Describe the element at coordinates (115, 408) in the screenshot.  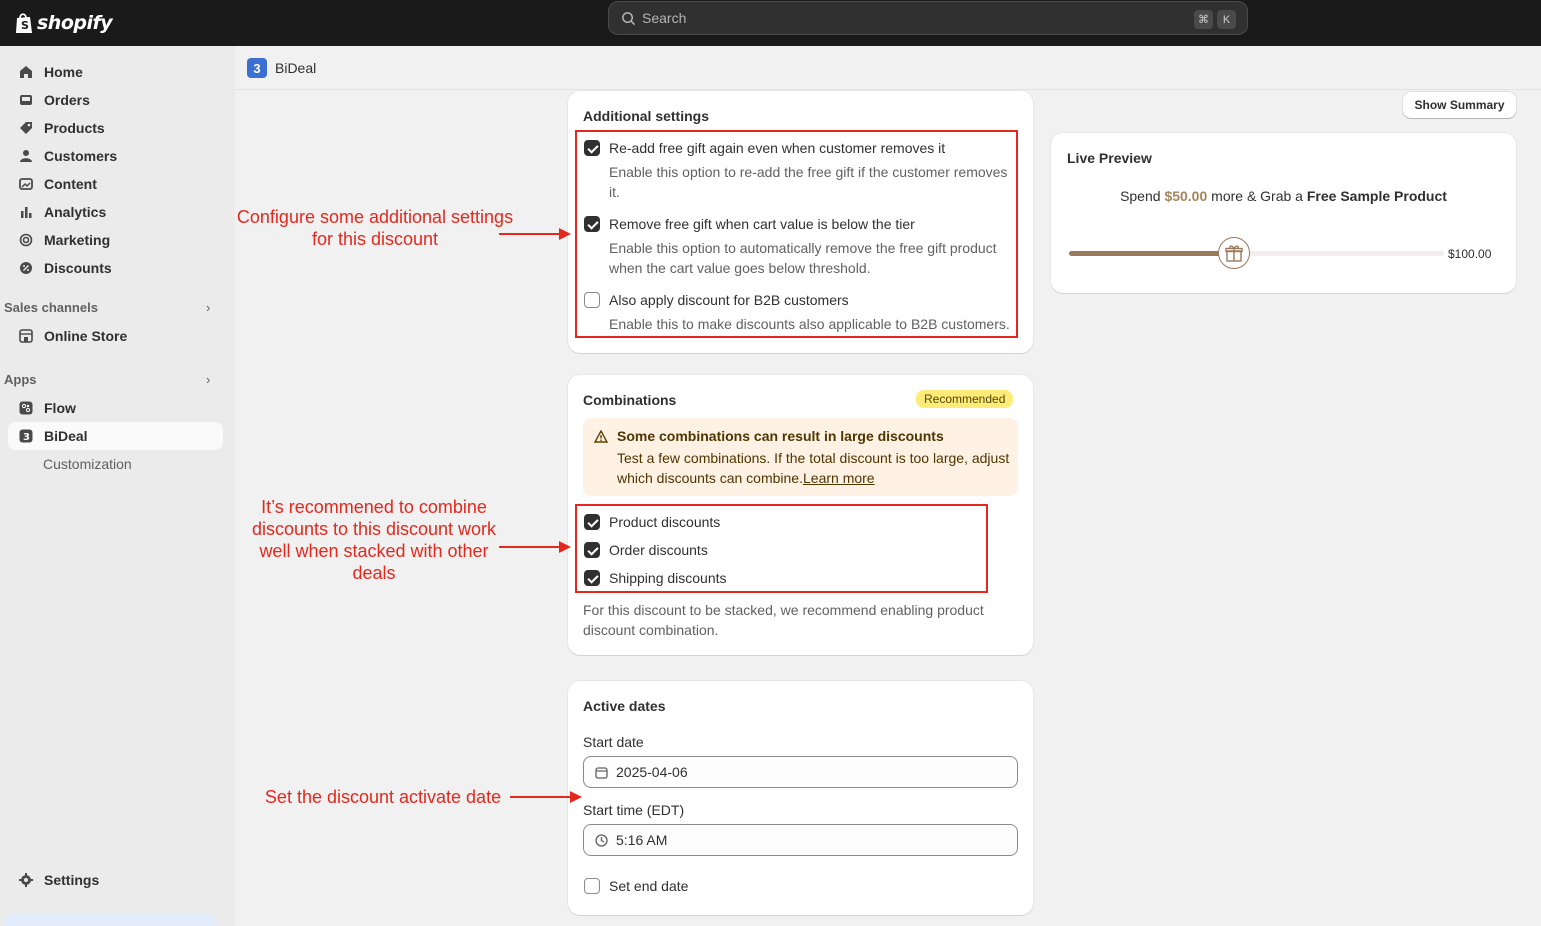
I see `sidebar-item-flow: Flow` at that location.